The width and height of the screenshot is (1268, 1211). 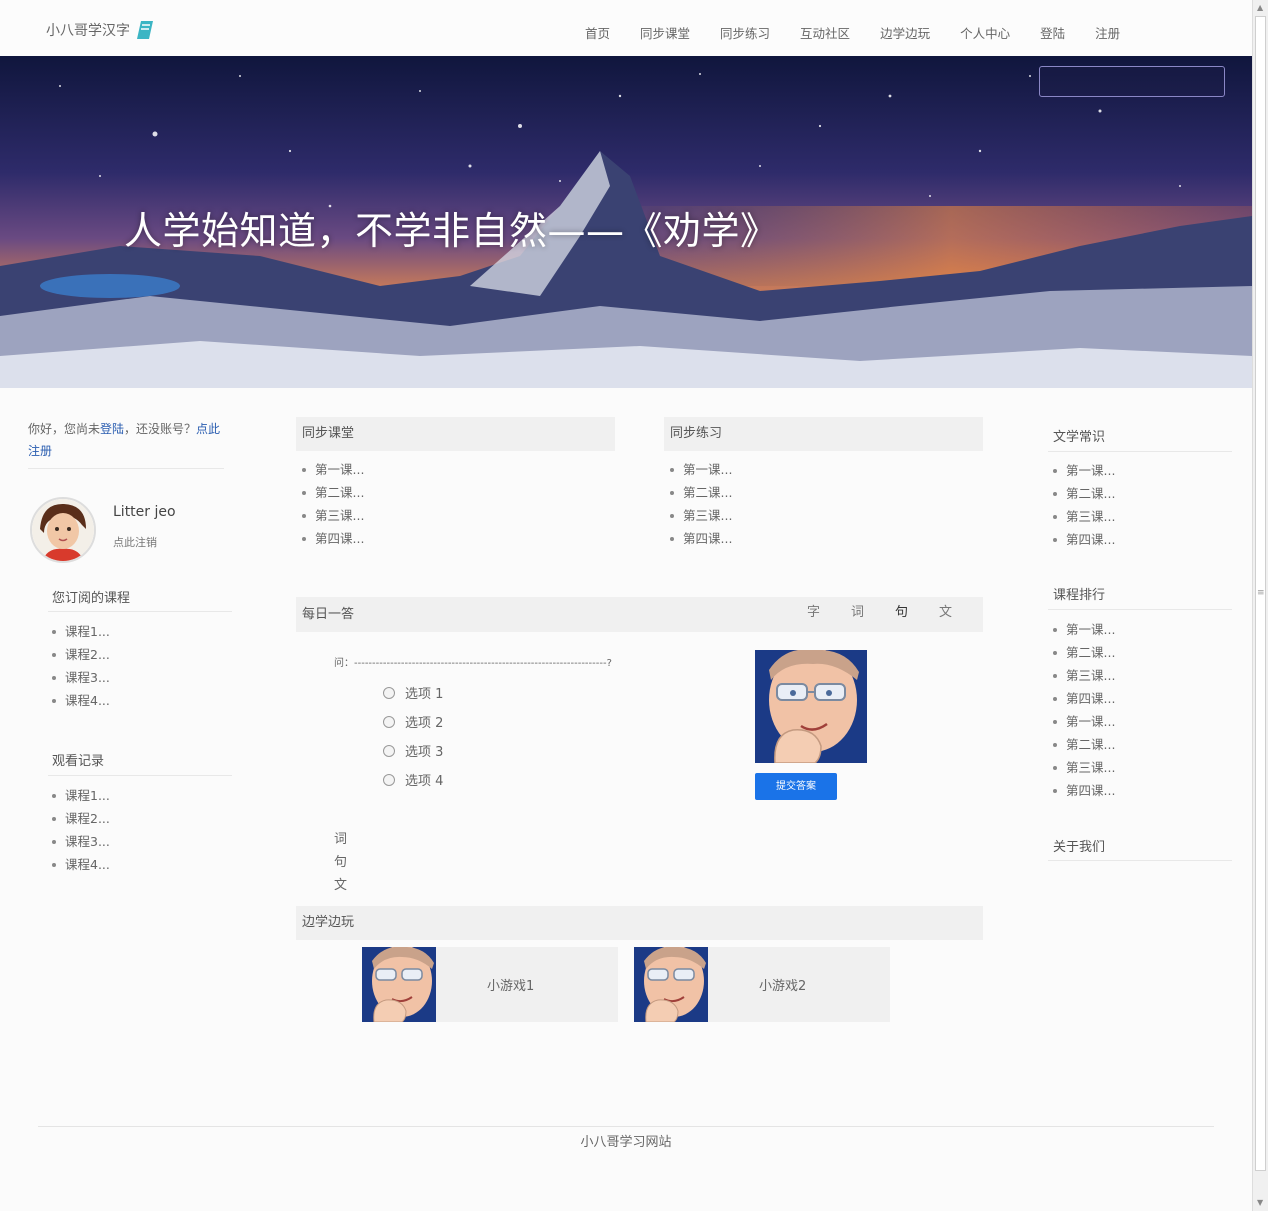 I want to click on option-4: 选项 4, so click(x=413, y=779).